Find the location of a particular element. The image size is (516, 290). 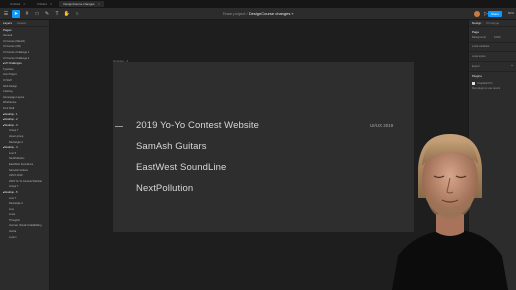

layer-label: Desktop - 1 is located at coordinates (11, 114).